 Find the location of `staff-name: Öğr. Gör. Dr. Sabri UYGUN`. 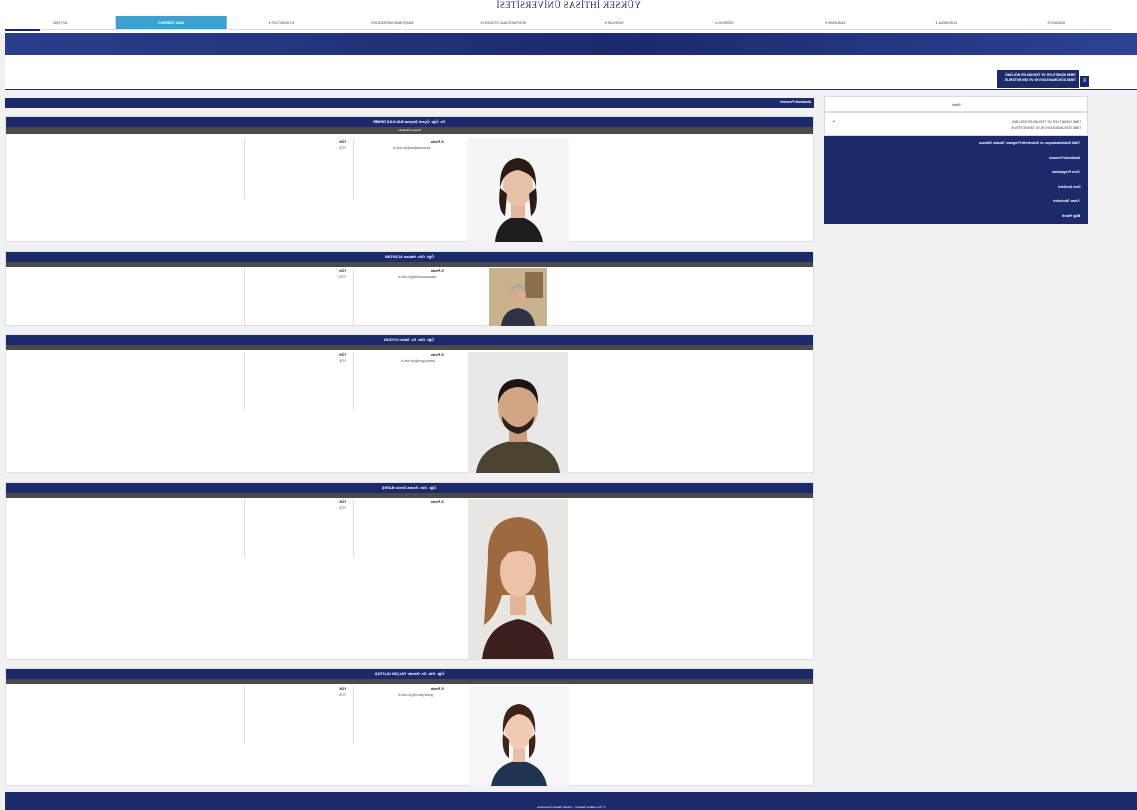

staff-name: Öğr. Gör. Dr. Sabri UYGUN is located at coordinates (409, 339).